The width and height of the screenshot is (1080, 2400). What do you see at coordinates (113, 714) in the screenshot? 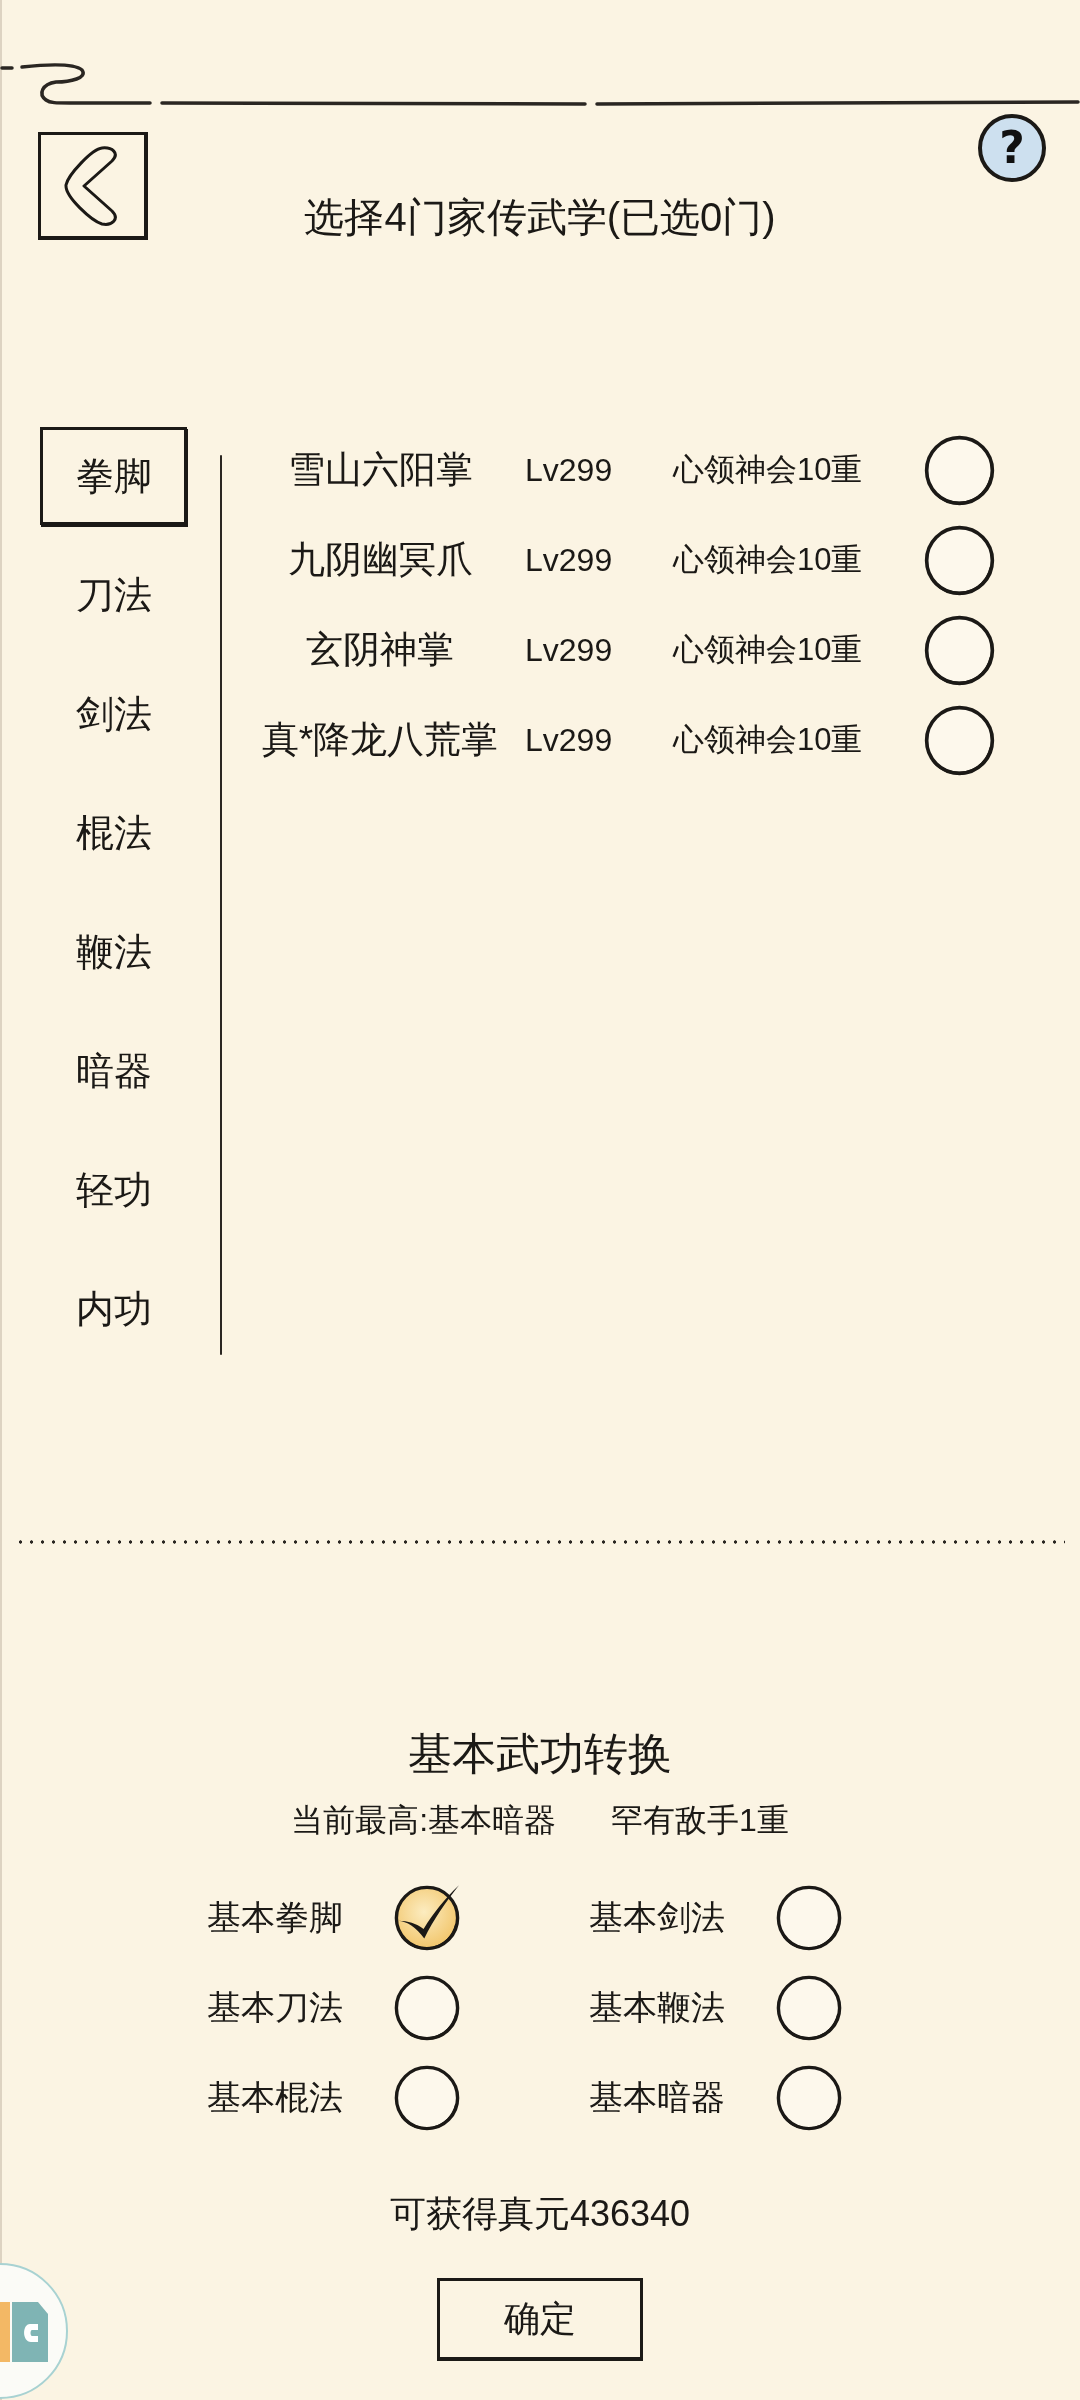
I see `category-tab: 剑法` at bounding box center [113, 714].